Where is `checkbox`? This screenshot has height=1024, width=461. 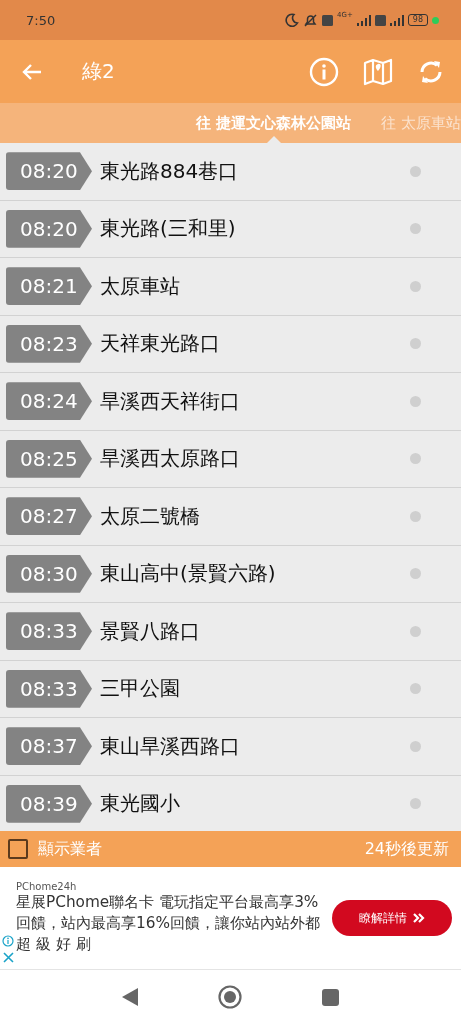 checkbox is located at coordinates (18, 849).